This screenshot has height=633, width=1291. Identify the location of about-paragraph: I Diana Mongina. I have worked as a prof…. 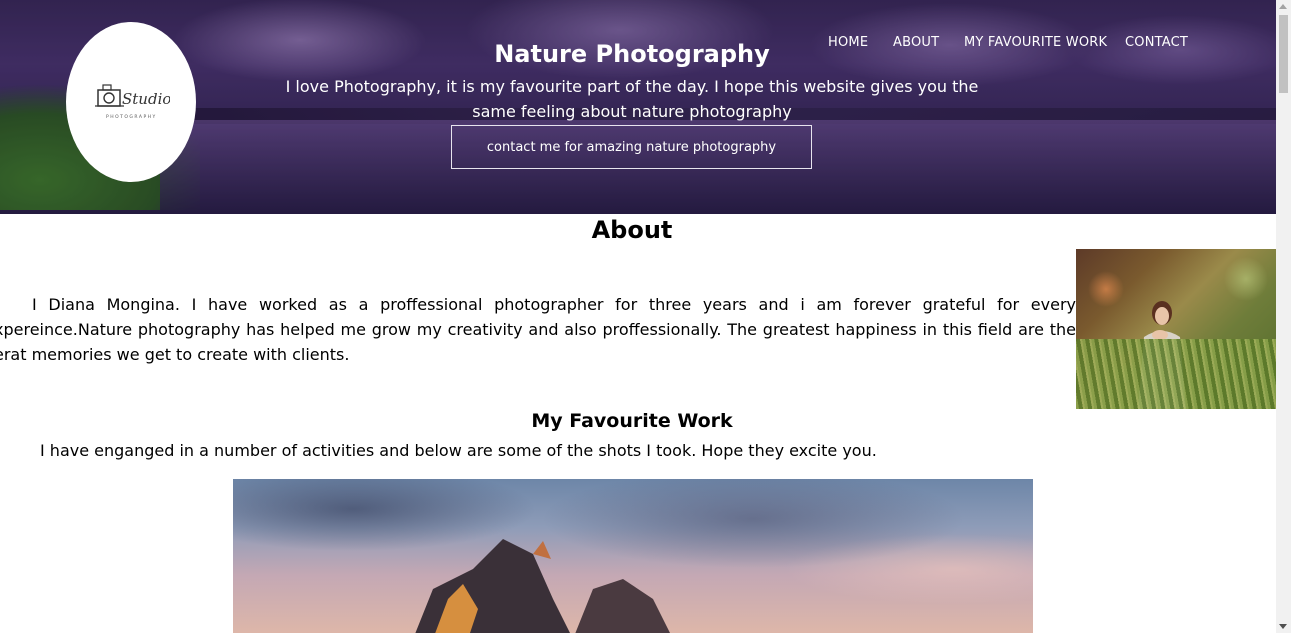
(538, 329).